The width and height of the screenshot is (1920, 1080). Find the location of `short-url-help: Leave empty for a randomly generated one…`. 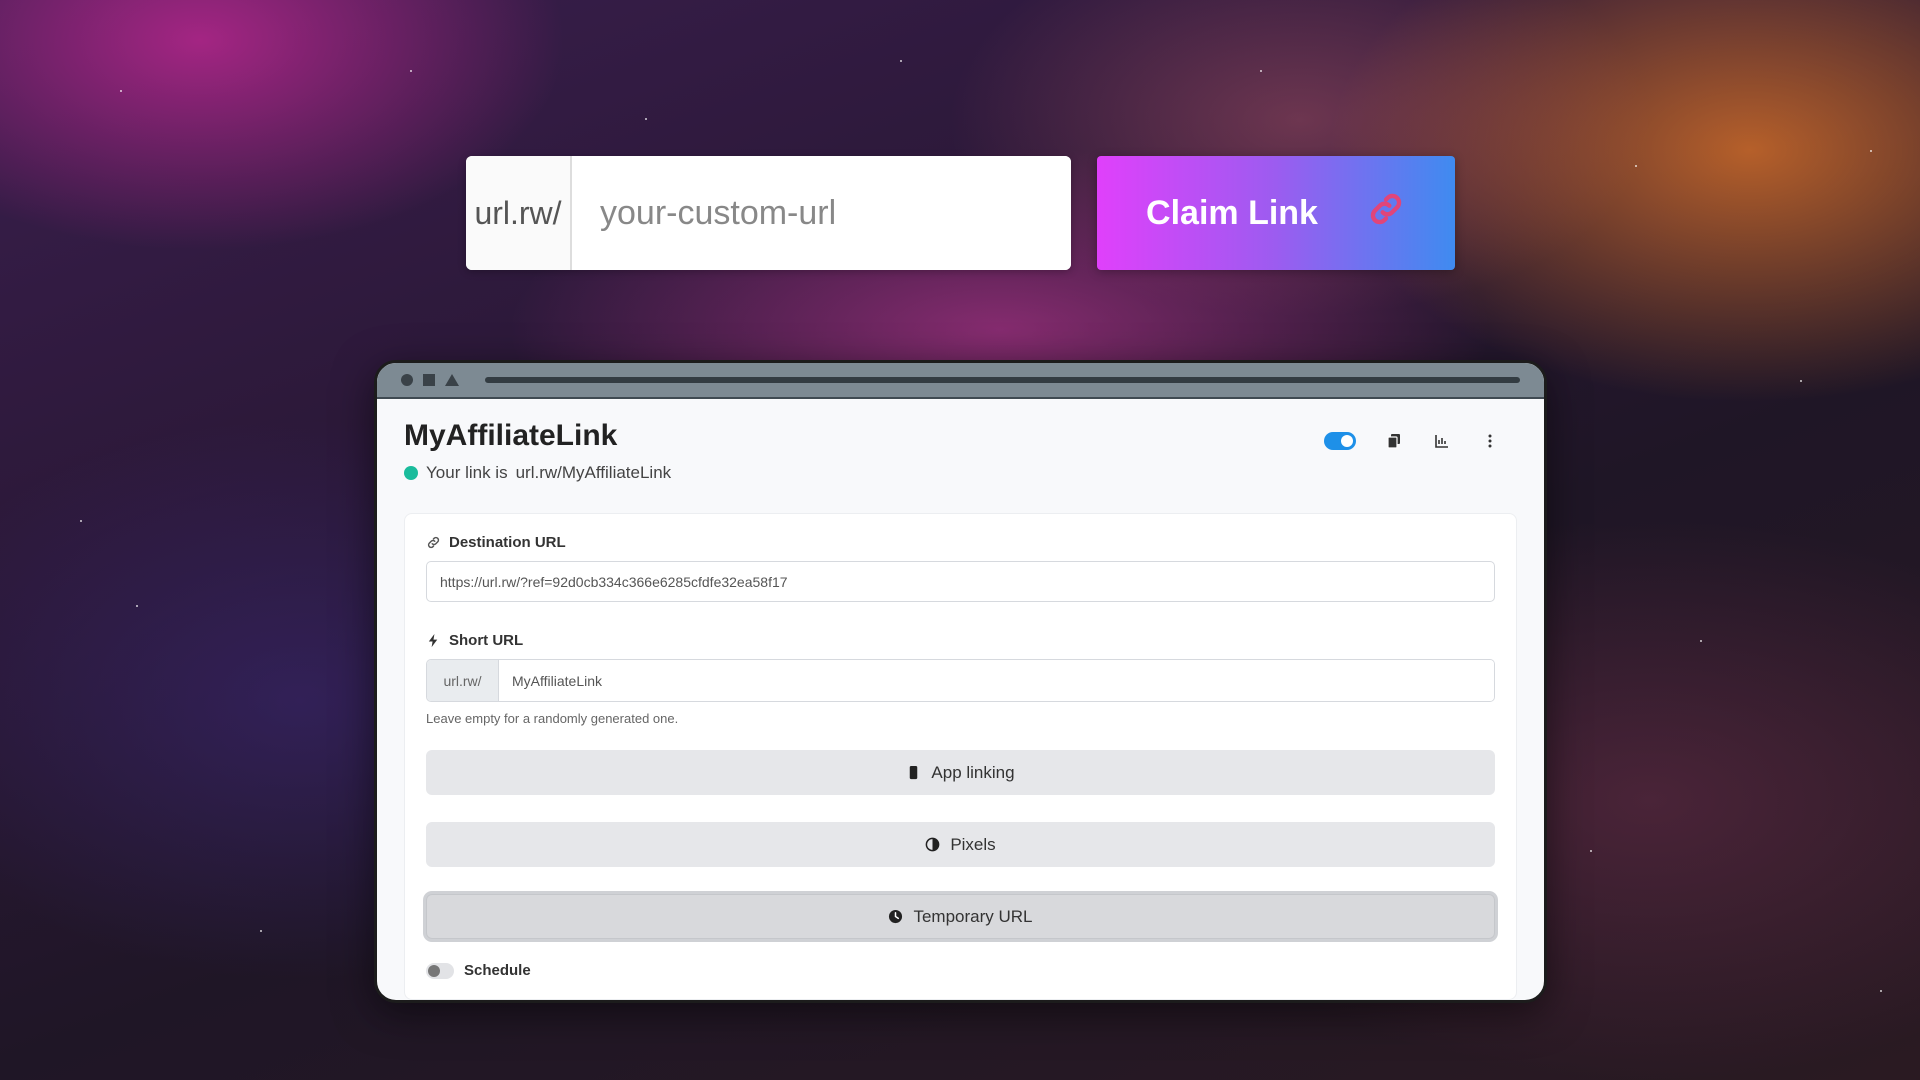

short-url-help: Leave empty for a randomly generated one… is located at coordinates (552, 718).